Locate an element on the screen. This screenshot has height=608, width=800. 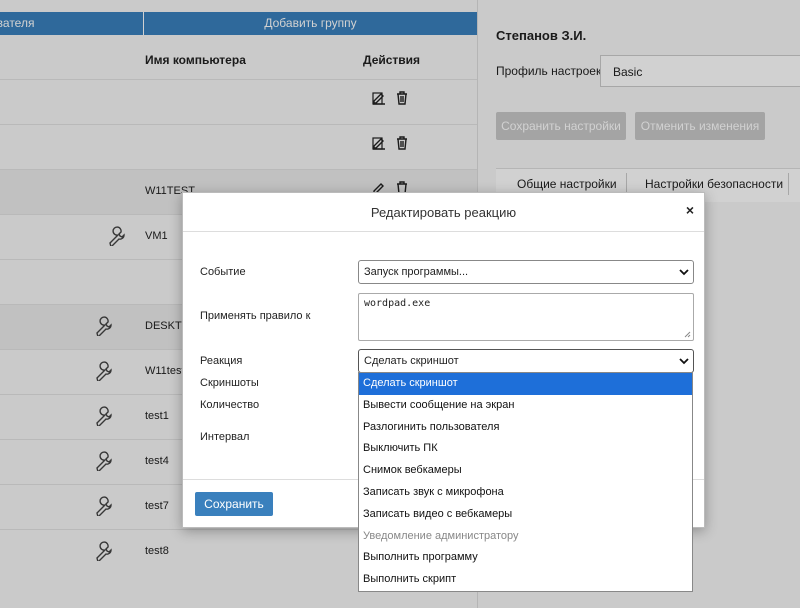
apply-to-value: wordpad.exe is located at coordinates (397, 303).